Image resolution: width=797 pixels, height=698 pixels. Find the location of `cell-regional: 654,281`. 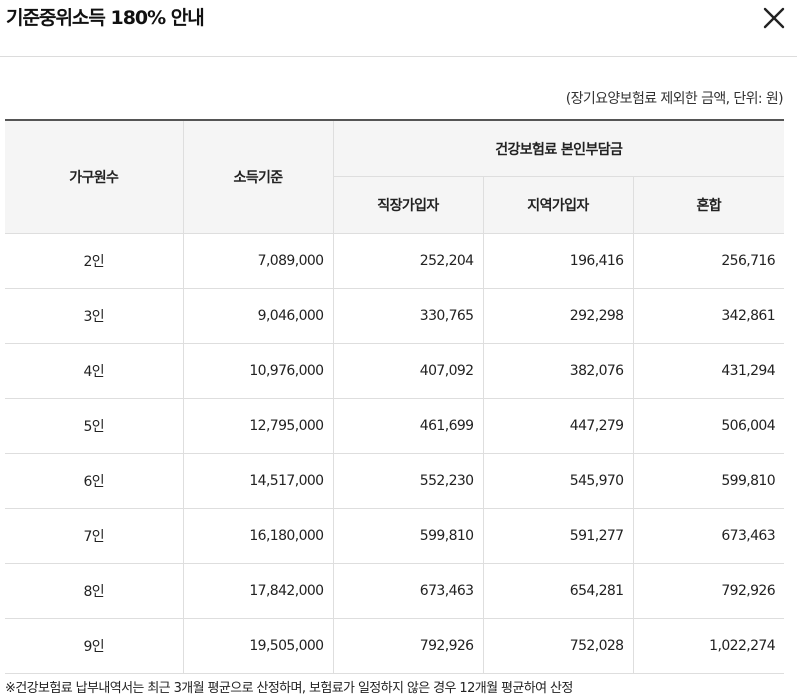

cell-regional: 654,281 is located at coordinates (558, 591).